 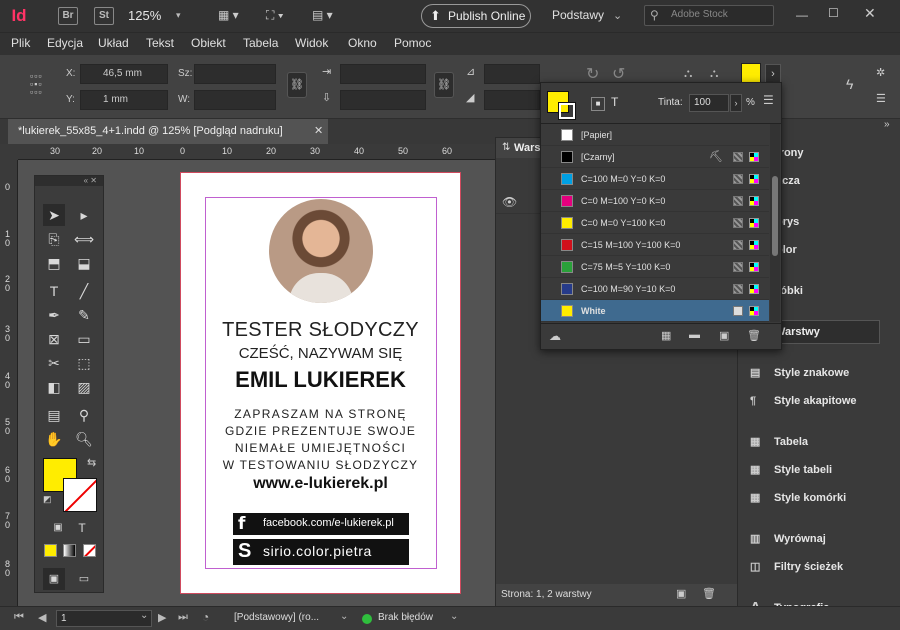 What do you see at coordinates (238, 16) in the screenshot?
I see `screen-mode-icon: ▦ ▾` at bounding box center [238, 16].